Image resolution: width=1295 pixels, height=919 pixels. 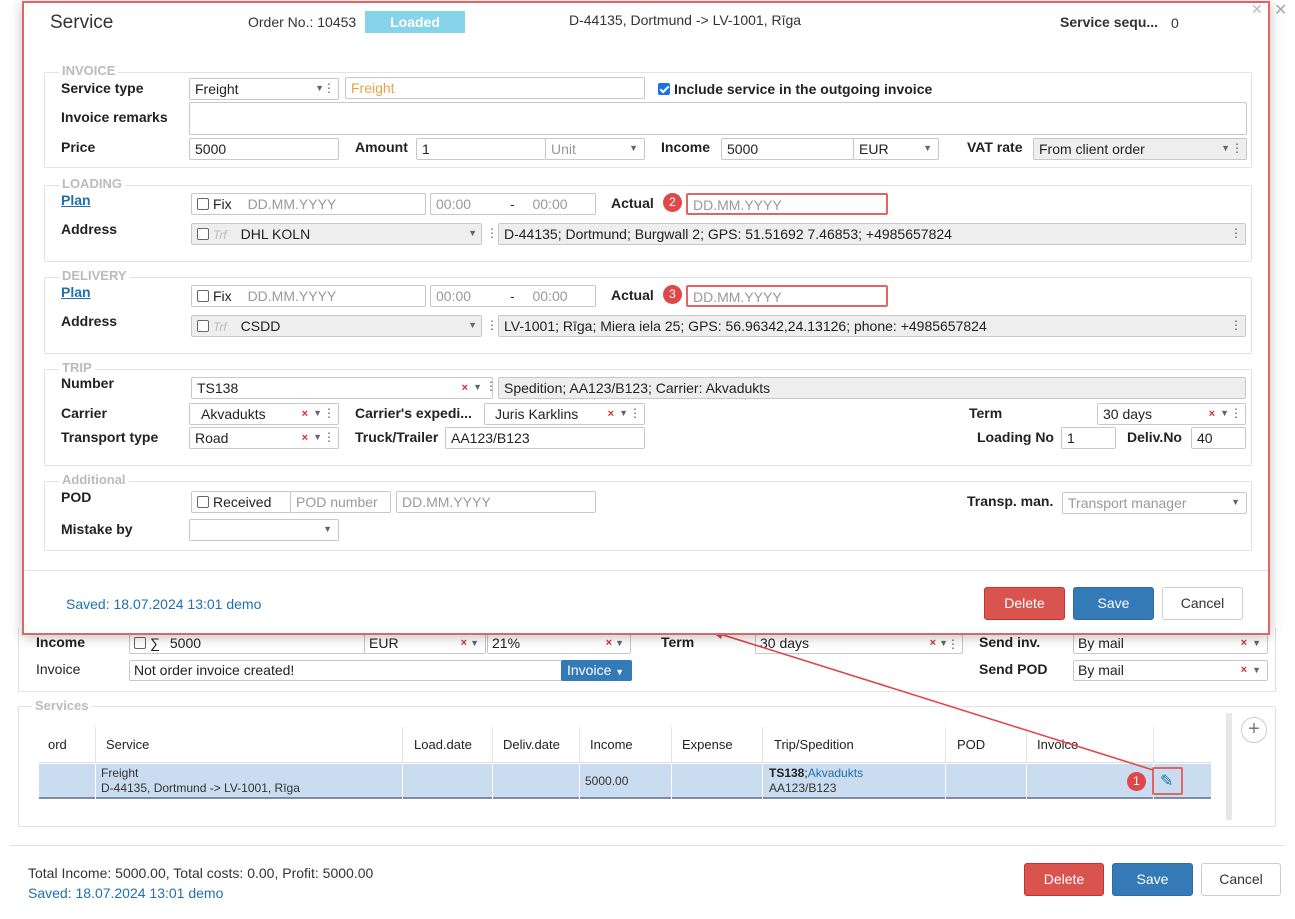 I want to click on col-header-pod: POD, so click(x=971, y=744).